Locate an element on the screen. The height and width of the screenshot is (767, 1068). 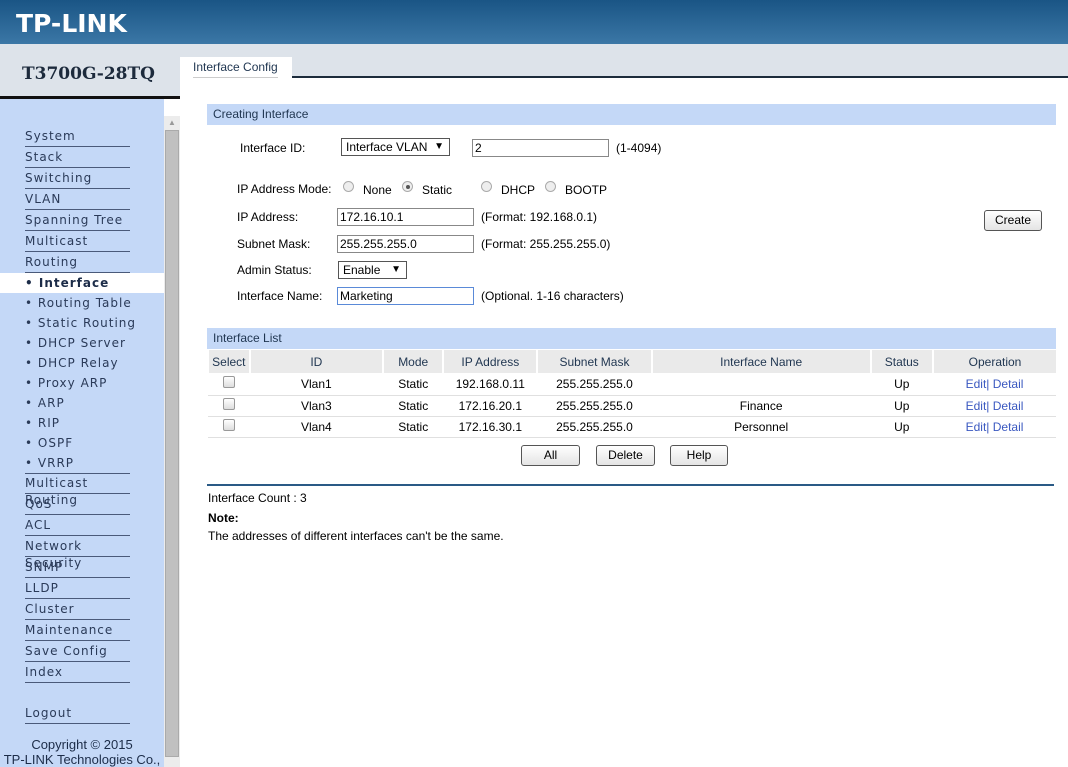
scroll-up-icon: ▲ is located at coordinates (172, 123).